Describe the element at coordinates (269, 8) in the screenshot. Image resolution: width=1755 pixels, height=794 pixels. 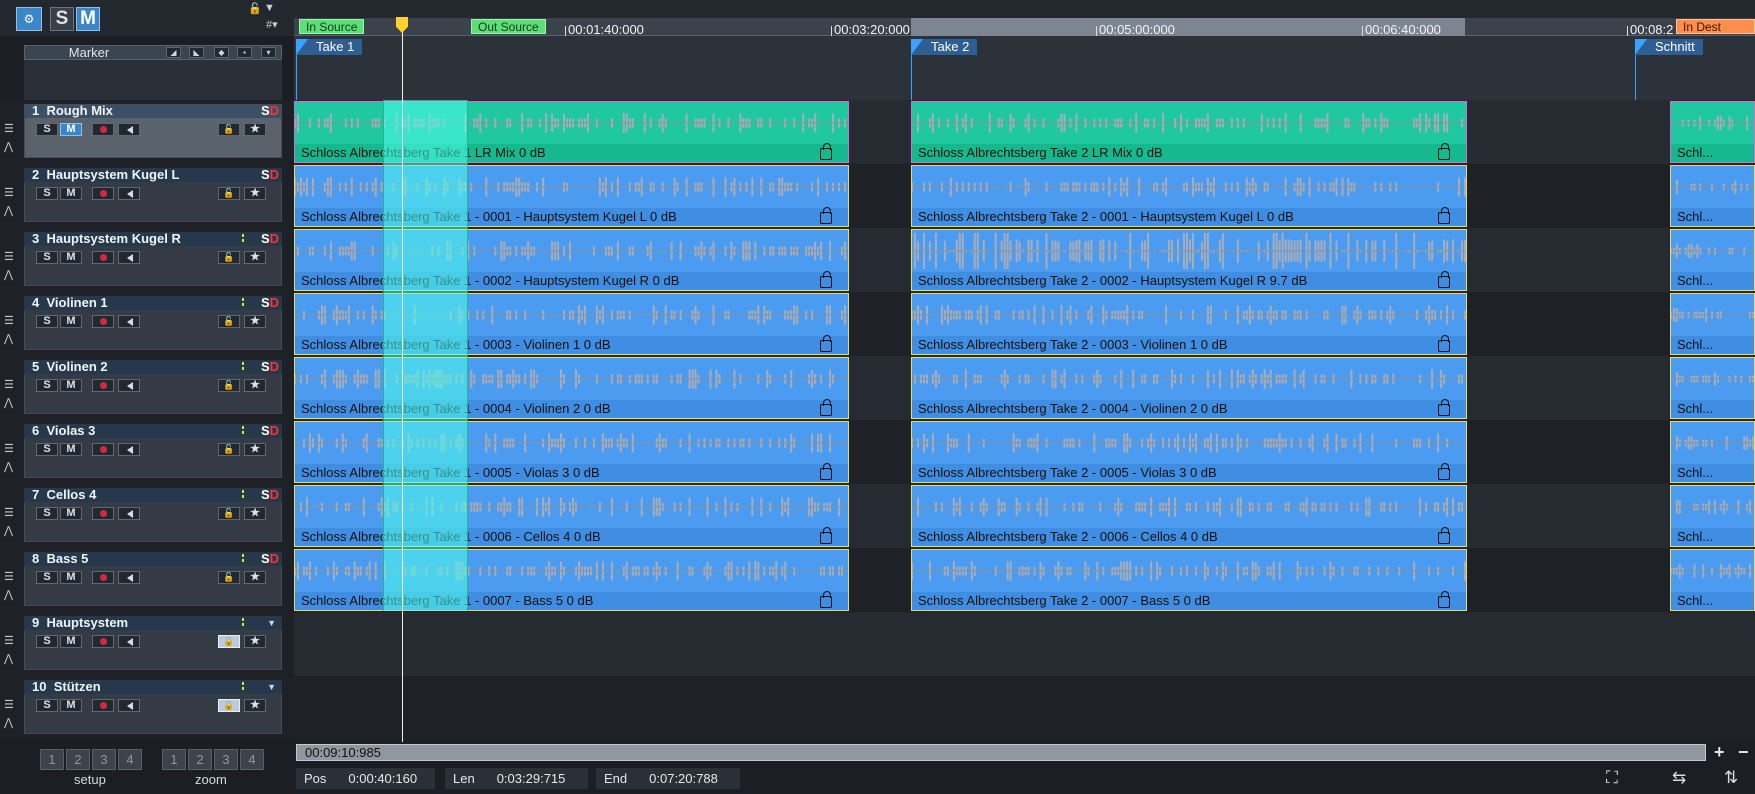
I see `filter-icon: ▼` at that location.